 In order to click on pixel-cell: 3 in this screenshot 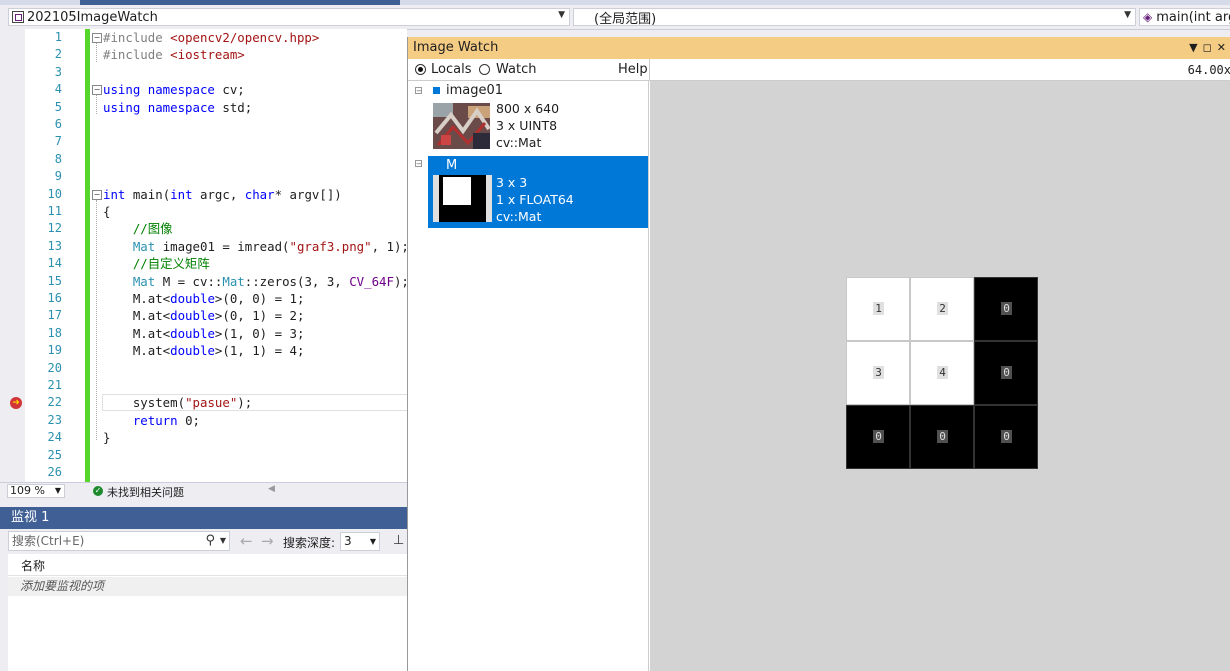, I will do `click(878, 373)`.